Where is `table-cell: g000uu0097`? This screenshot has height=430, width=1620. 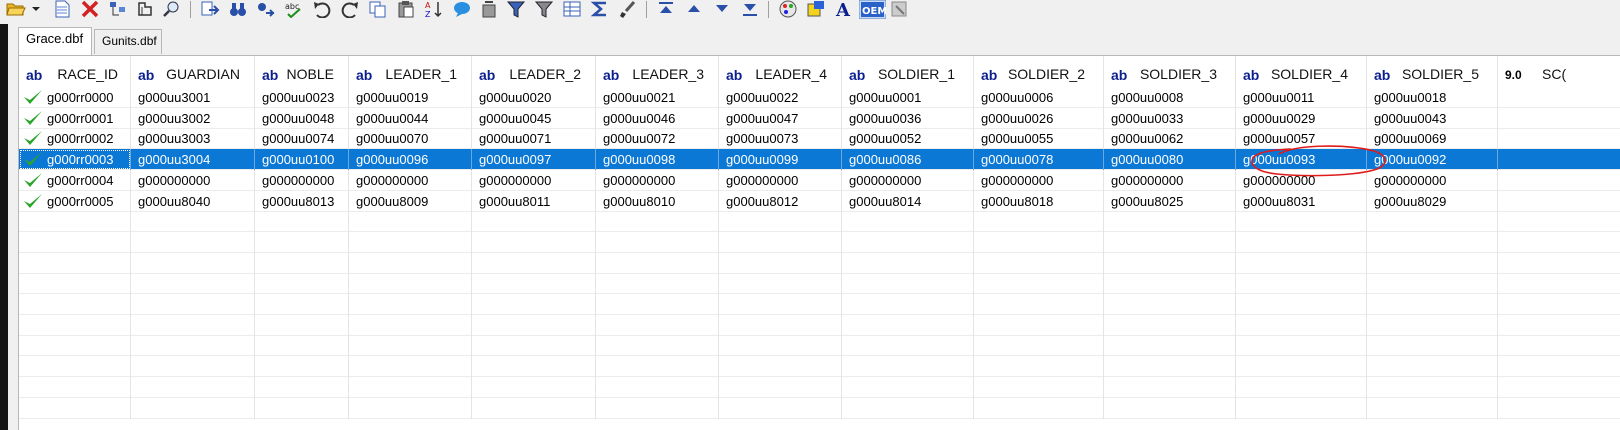
table-cell: g000uu0097 is located at coordinates (534, 159).